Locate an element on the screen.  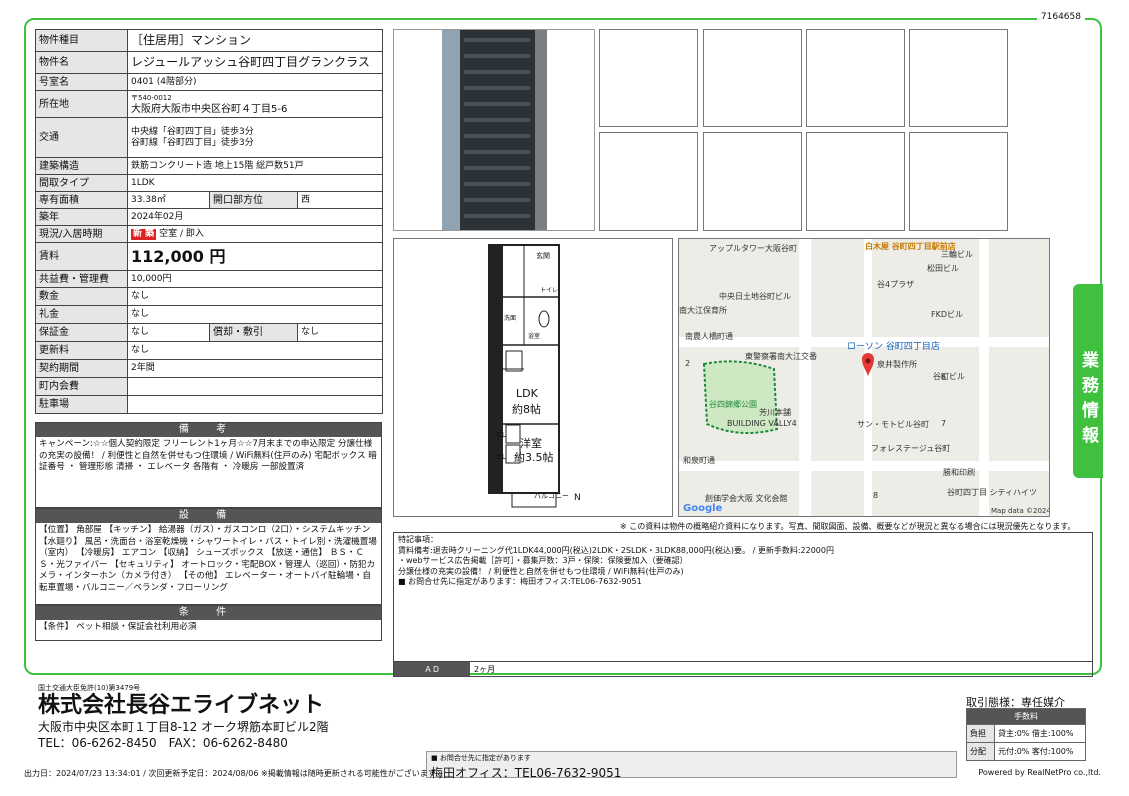
location-label: 所在地 is located at coordinates (81, 104).